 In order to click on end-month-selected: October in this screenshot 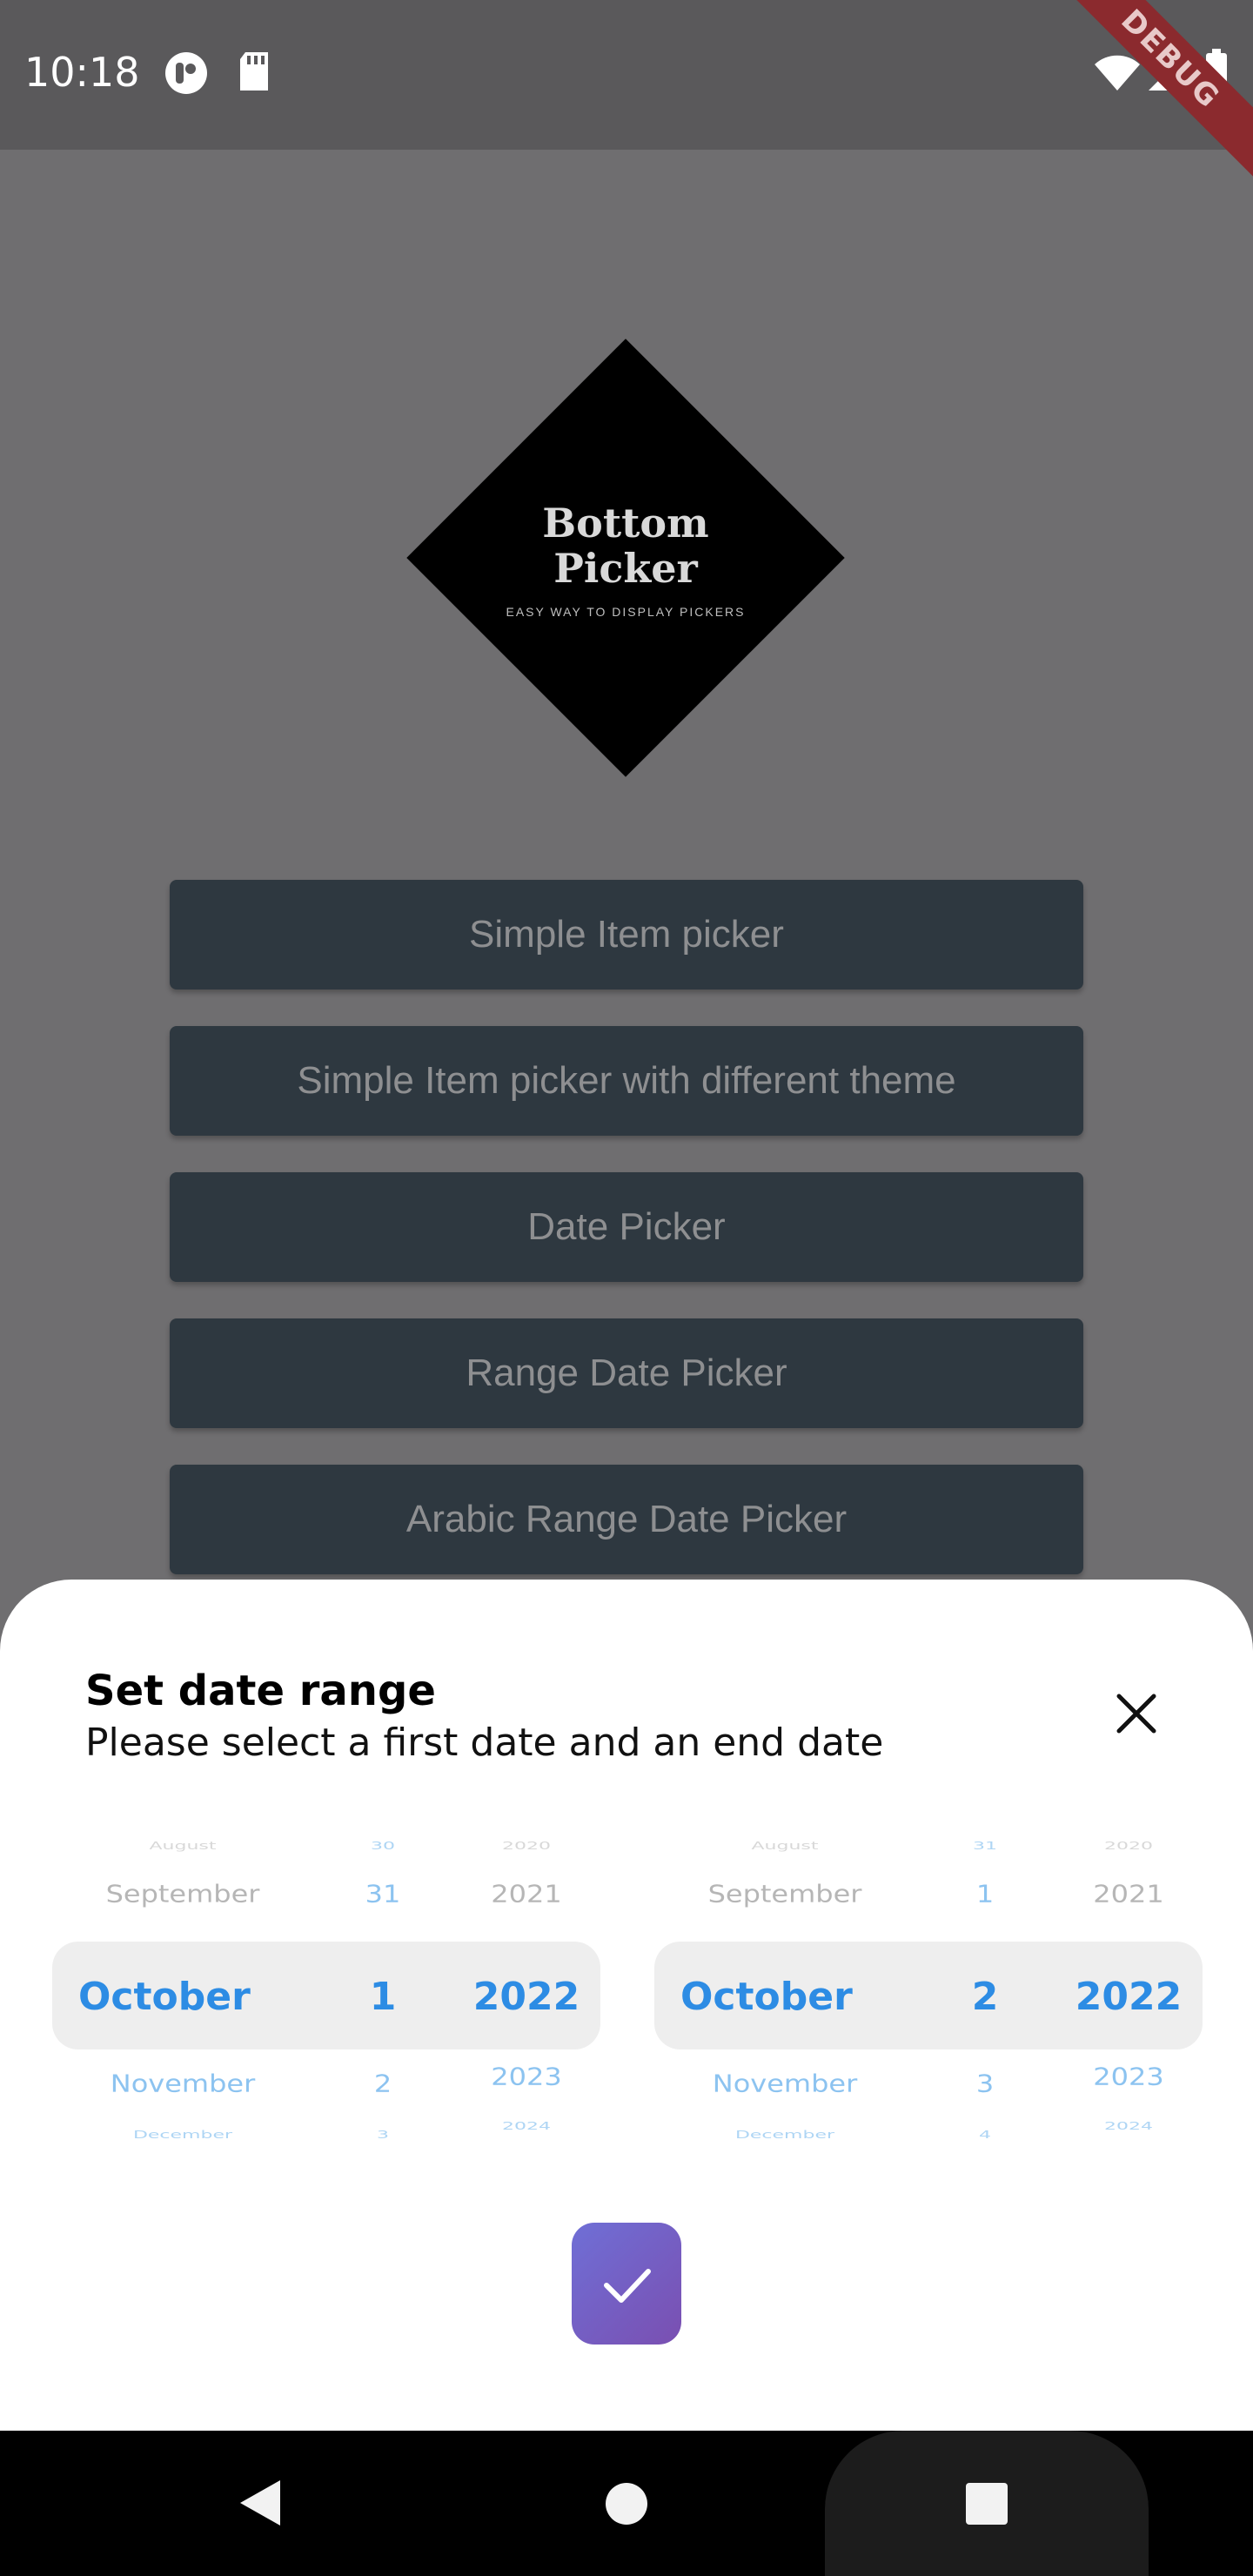, I will do `click(766, 1997)`.